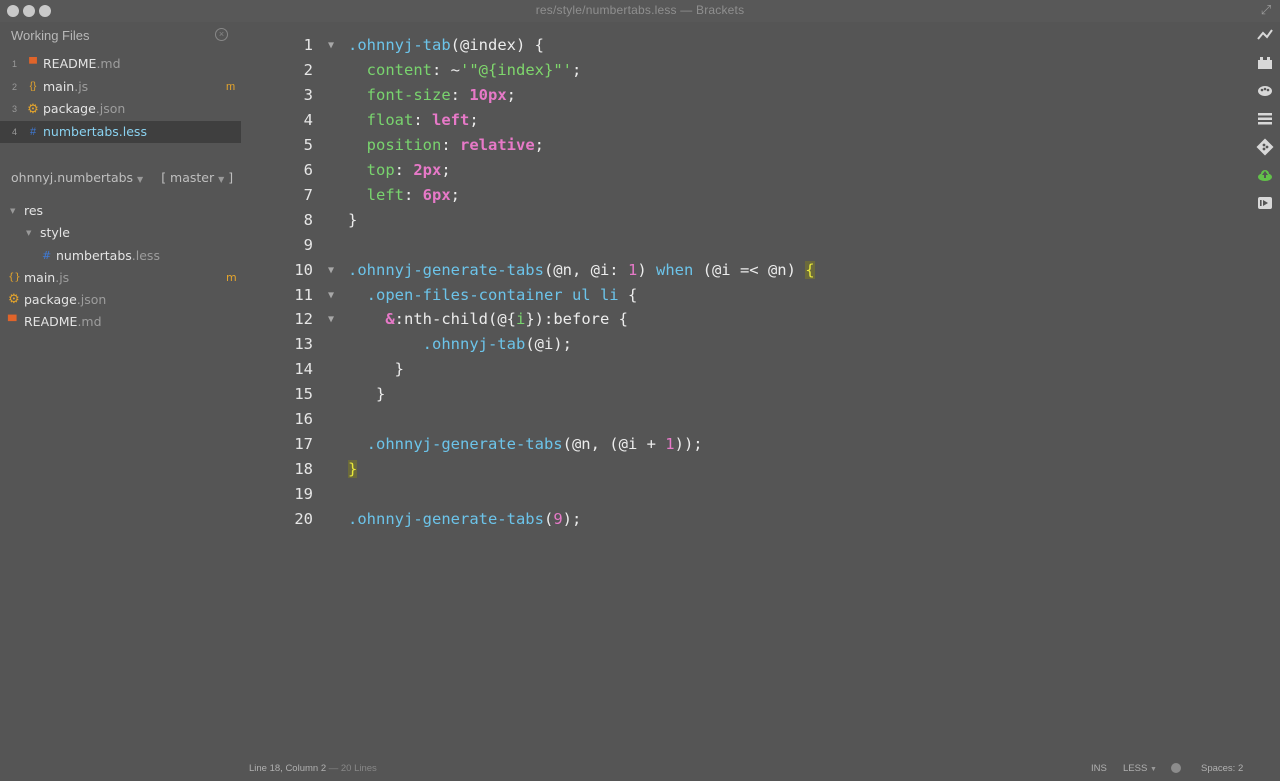 The width and height of the screenshot is (1280, 781). What do you see at coordinates (614, 444) in the screenshot?
I see `code-token: (@n, (@i +` at bounding box center [614, 444].